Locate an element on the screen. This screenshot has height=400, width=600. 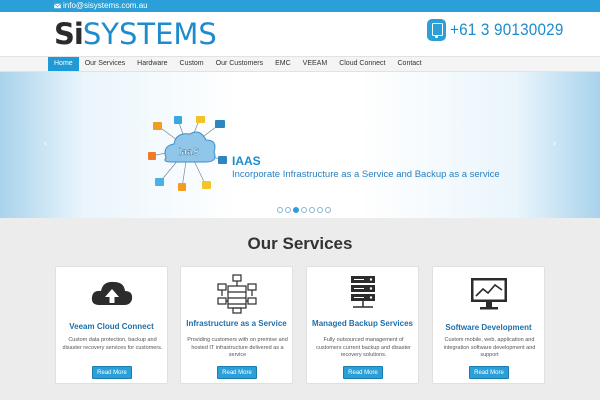
email-text: info@sisystems.com.au is located at coordinates (105, 5).